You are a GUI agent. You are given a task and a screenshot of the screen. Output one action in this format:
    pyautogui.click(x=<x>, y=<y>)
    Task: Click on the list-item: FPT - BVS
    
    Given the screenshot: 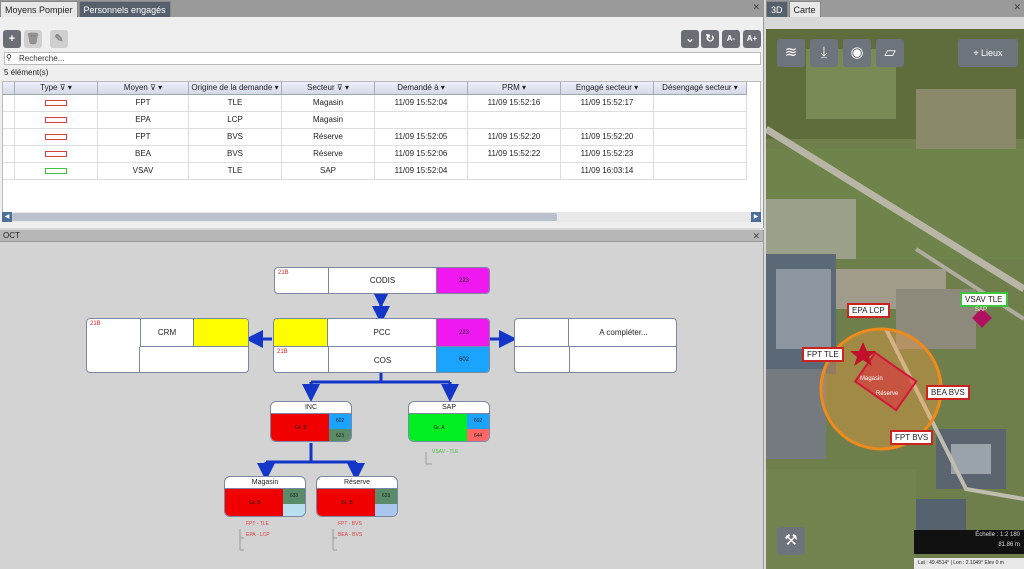 What is the action you would take?
    pyautogui.click(x=350, y=524)
    